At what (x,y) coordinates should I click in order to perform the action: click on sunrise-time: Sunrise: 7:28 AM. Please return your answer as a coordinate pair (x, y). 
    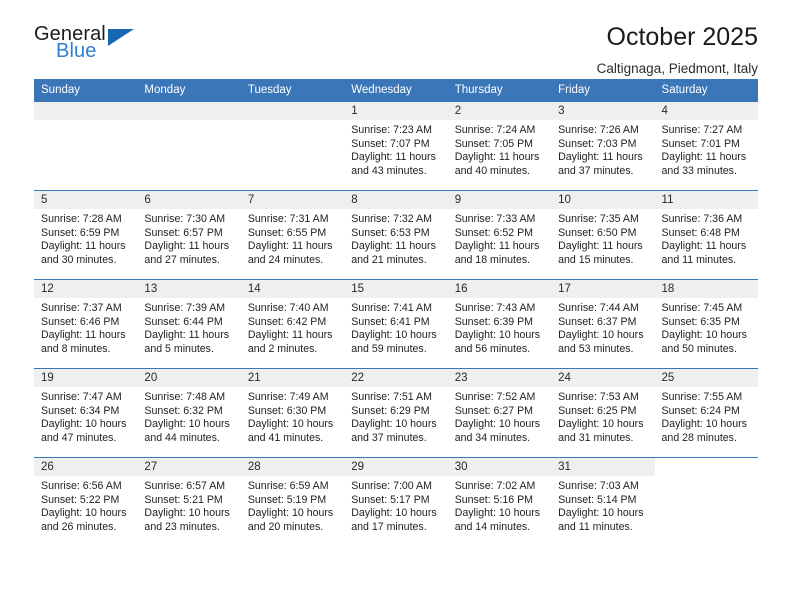
    Looking at the image, I should click on (81, 219).